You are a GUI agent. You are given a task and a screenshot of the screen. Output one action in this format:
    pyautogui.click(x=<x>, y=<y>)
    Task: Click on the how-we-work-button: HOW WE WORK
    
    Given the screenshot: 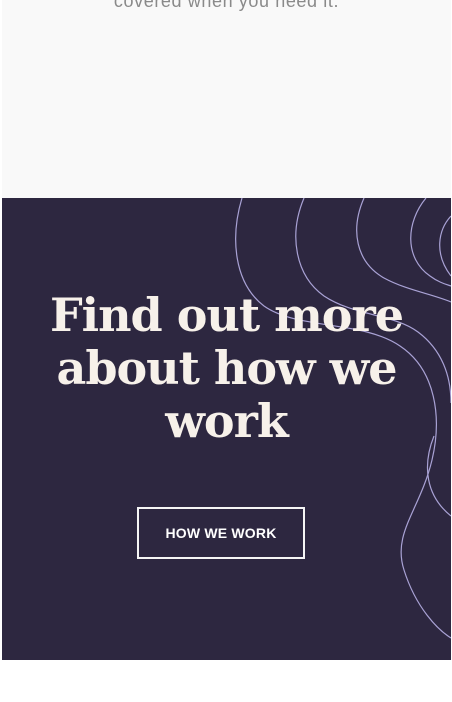 What is the action you would take?
    pyautogui.click(x=221, y=533)
    